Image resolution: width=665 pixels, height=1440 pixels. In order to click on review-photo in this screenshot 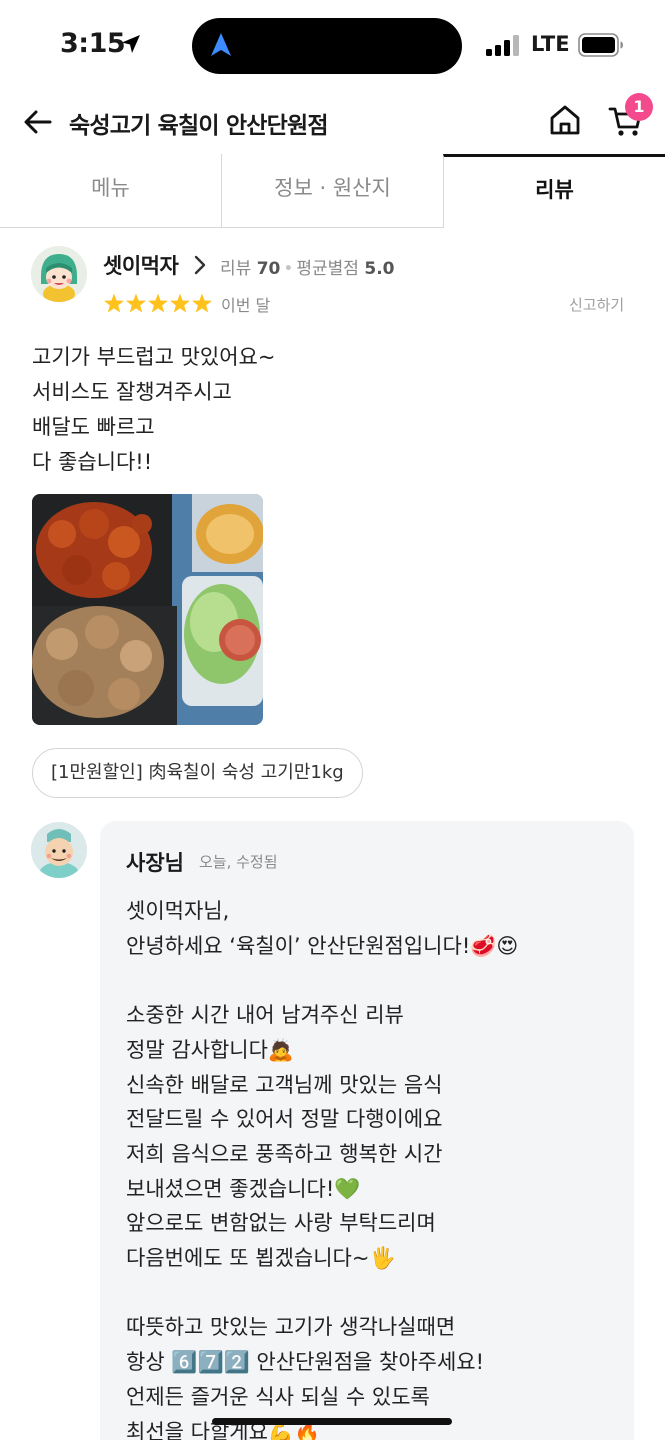, I will do `click(147, 609)`.